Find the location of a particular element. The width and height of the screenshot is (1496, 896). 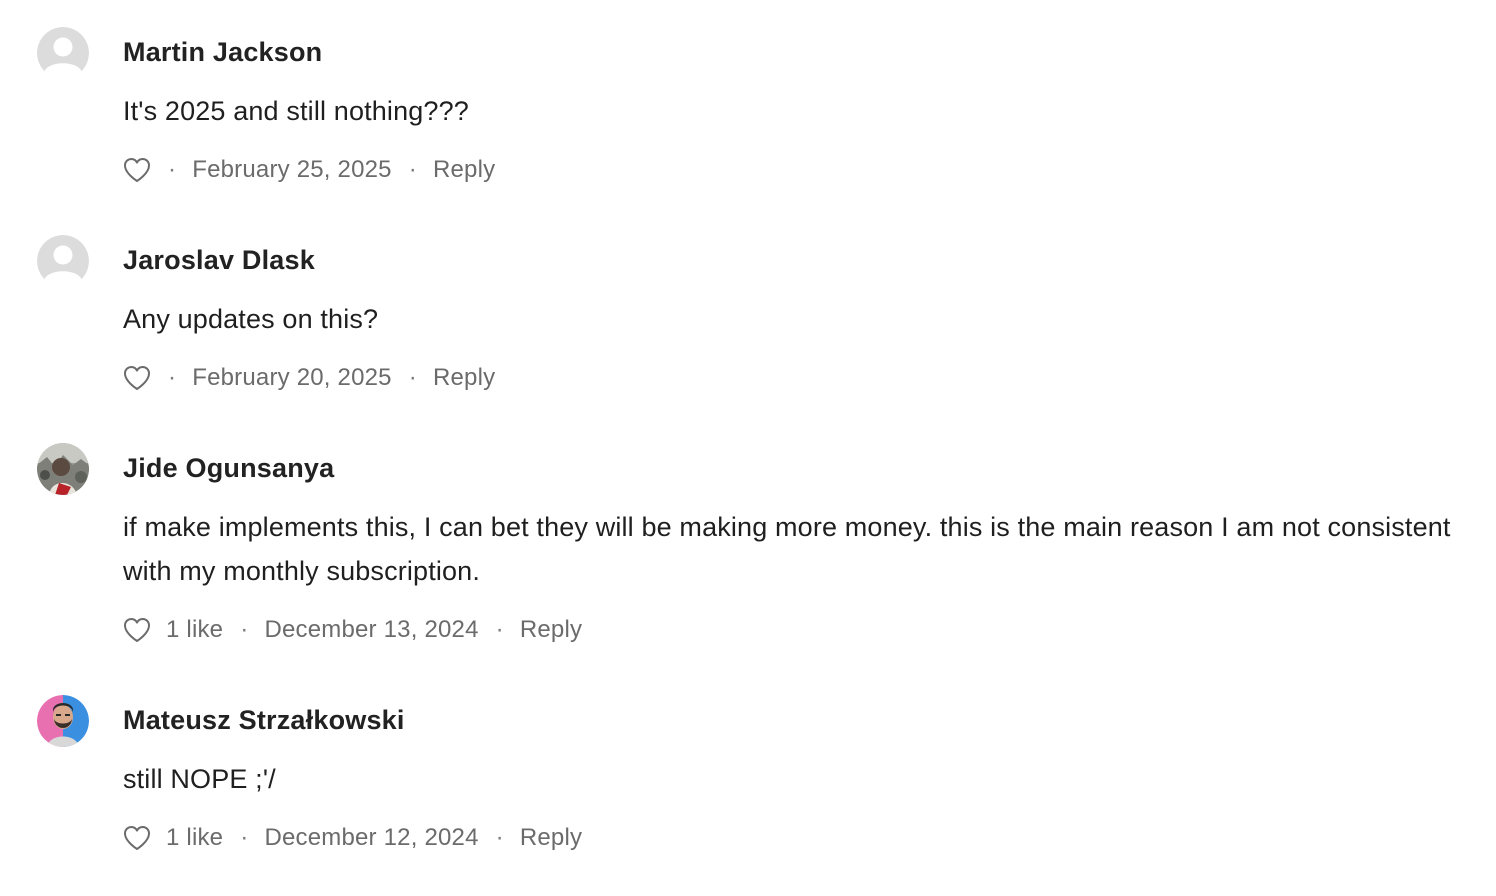

comment-meta: · February 20, 2025 · Reply is located at coordinates (309, 378).